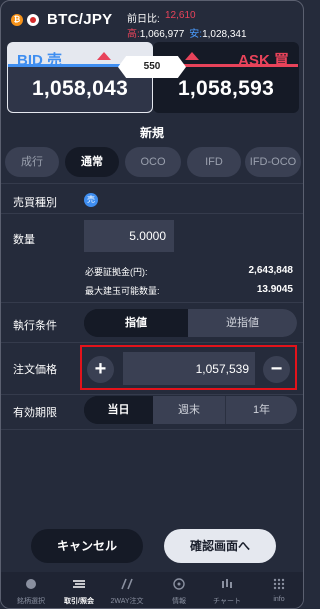 Image resolution: width=320 pixels, height=609 pixels. Describe the element at coordinates (179, 584) in the screenshot. I see `info-circle-icon` at that location.